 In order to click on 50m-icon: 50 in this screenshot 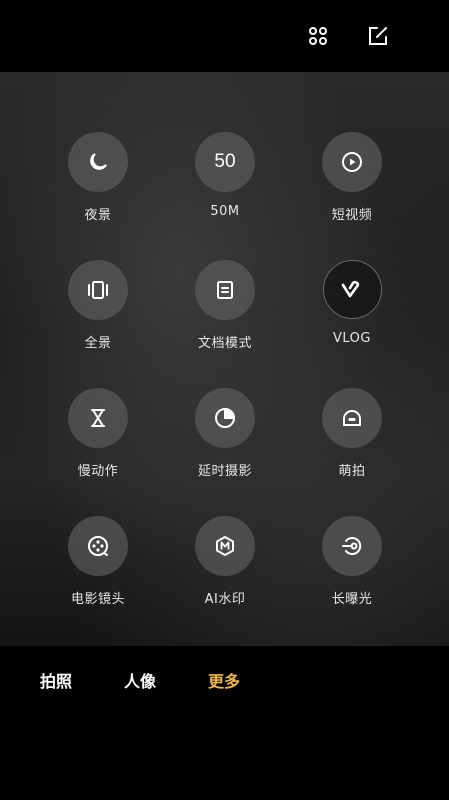, I will do `click(225, 162)`.